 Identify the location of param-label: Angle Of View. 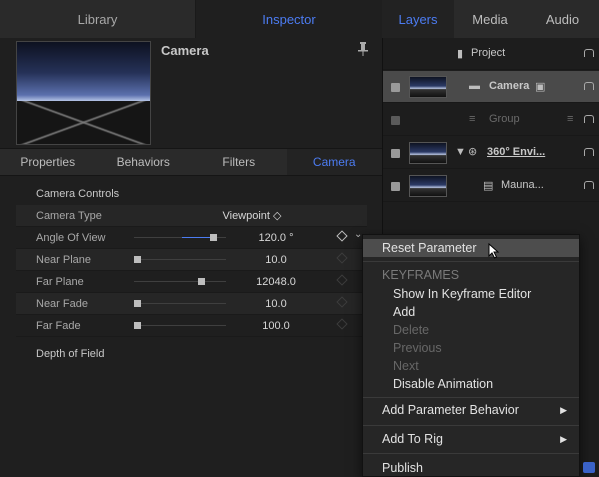
(71, 237).